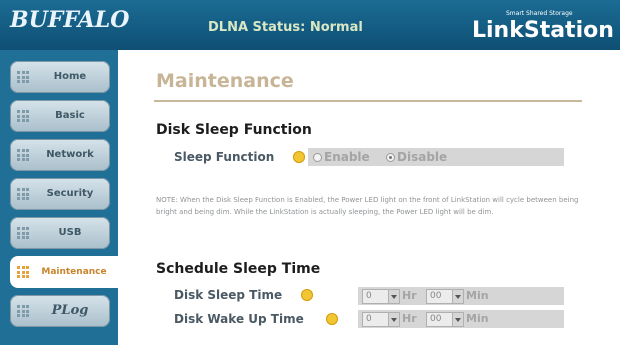 The height and width of the screenshot is (345, 620). I want to click on sidebar-item-home: Home, so click(60, 77).